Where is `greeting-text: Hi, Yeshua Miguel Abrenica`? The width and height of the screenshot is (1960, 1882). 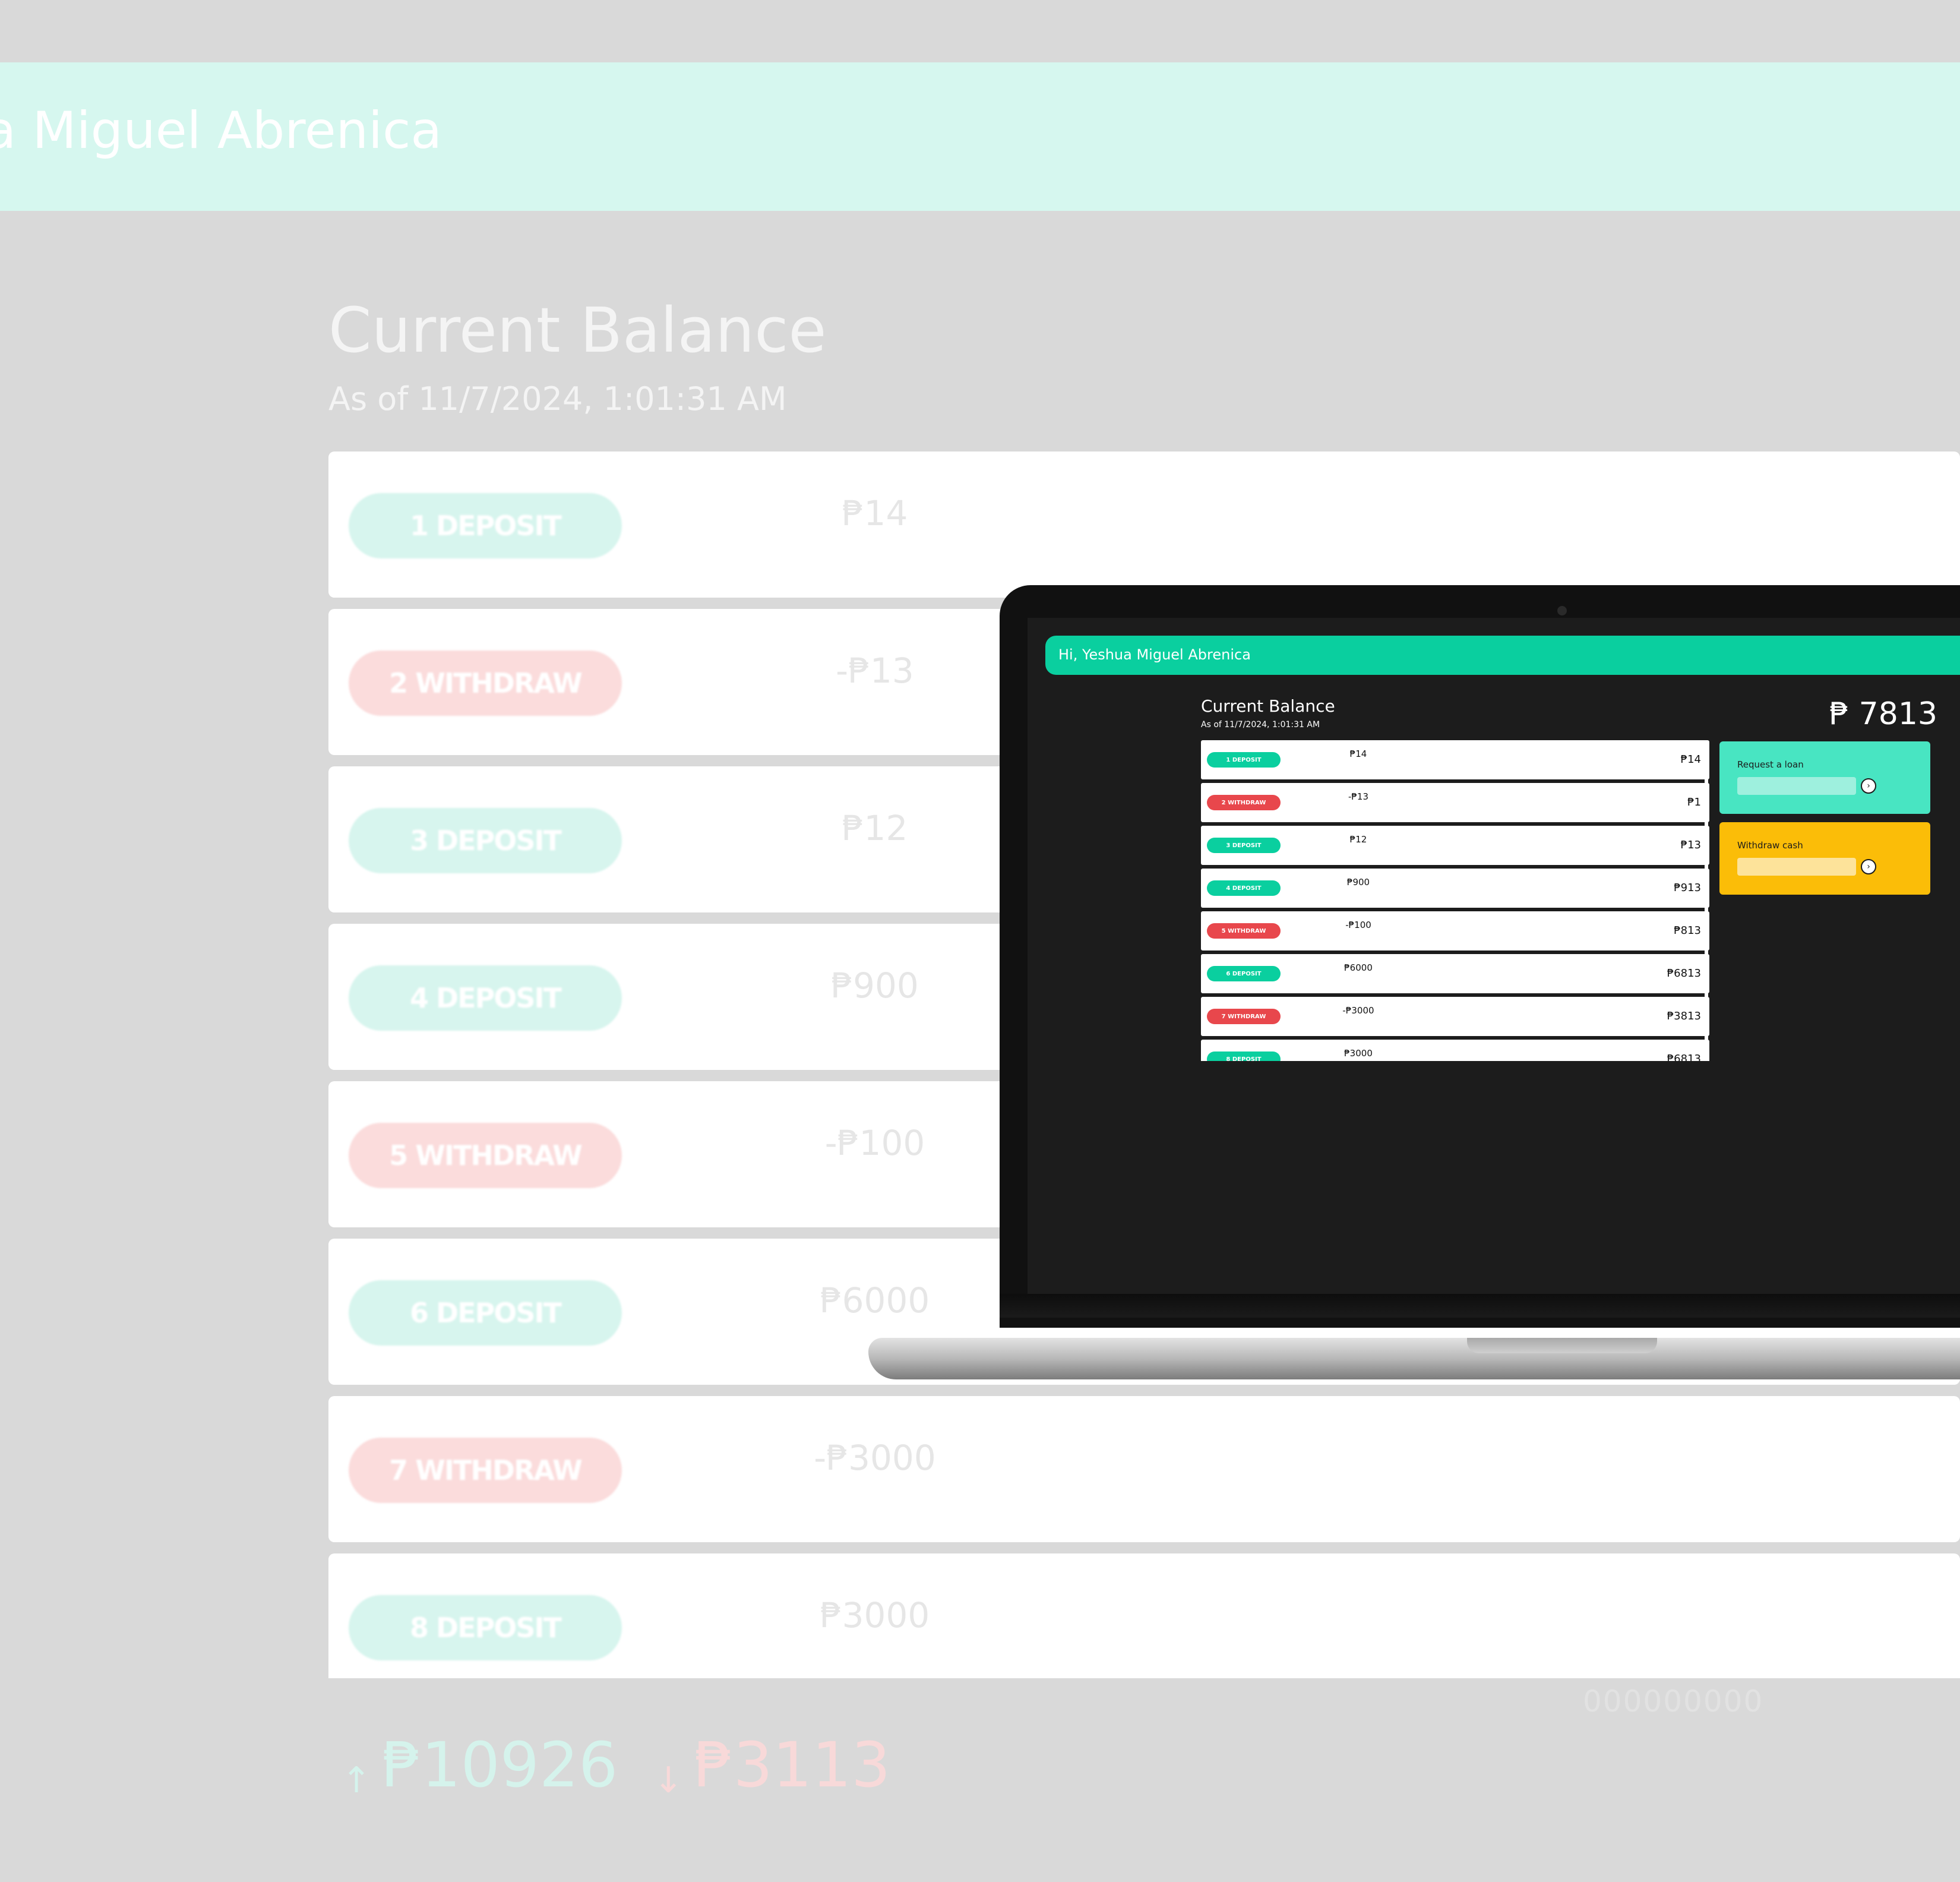 greeting-text: Hi, Yeshua Miguel Abrenica is located at coordinates (1154, 654).